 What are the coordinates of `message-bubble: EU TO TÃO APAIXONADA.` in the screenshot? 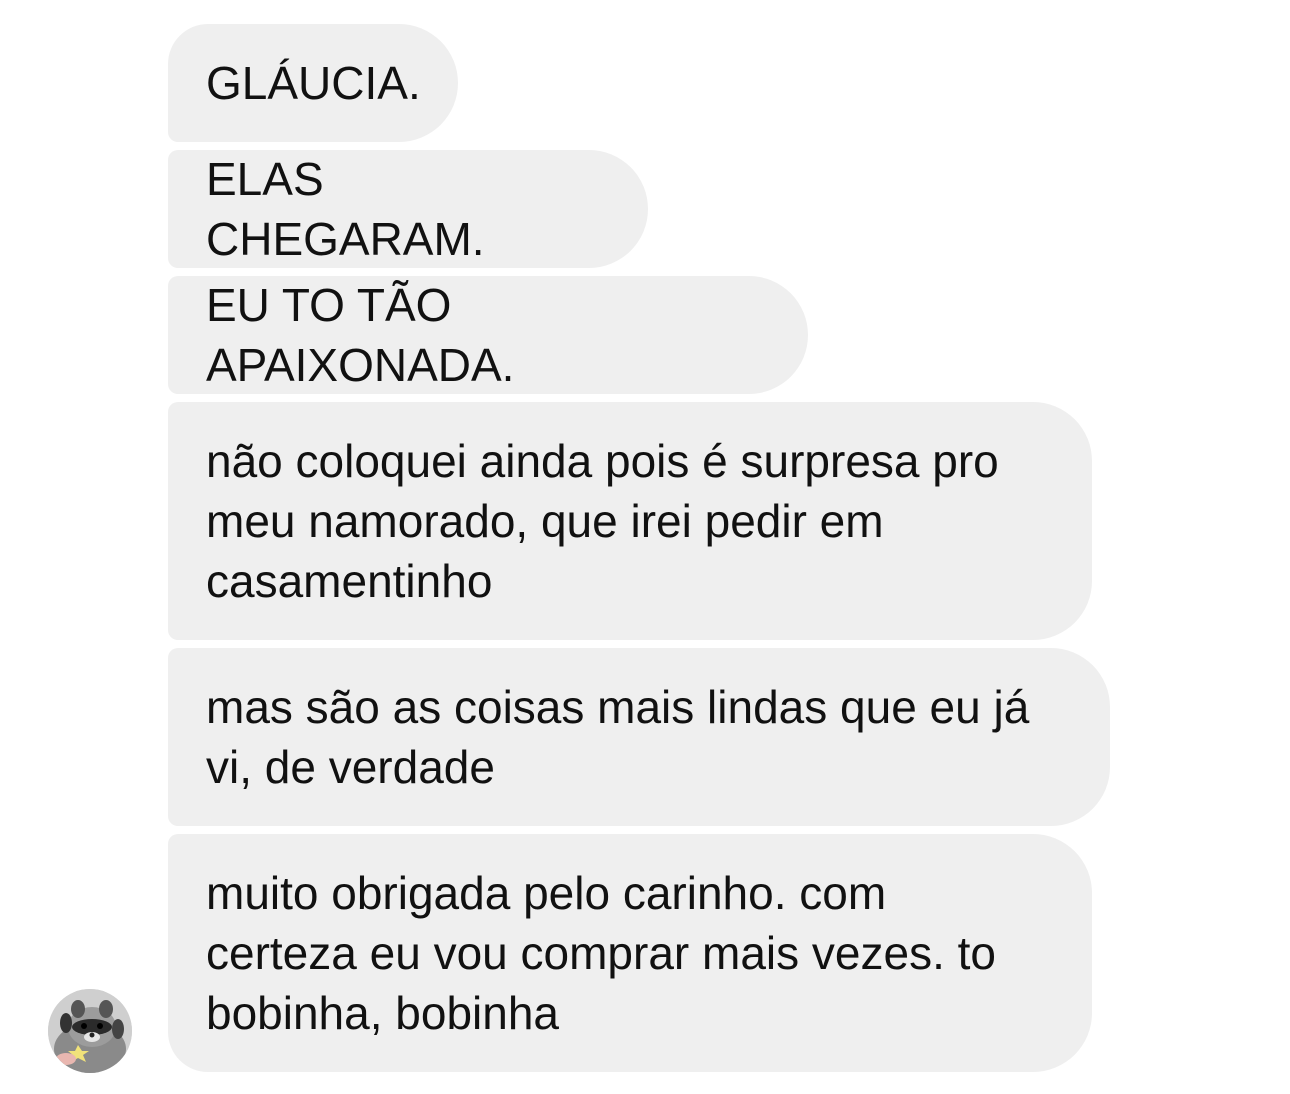 It's located at (488, 335).